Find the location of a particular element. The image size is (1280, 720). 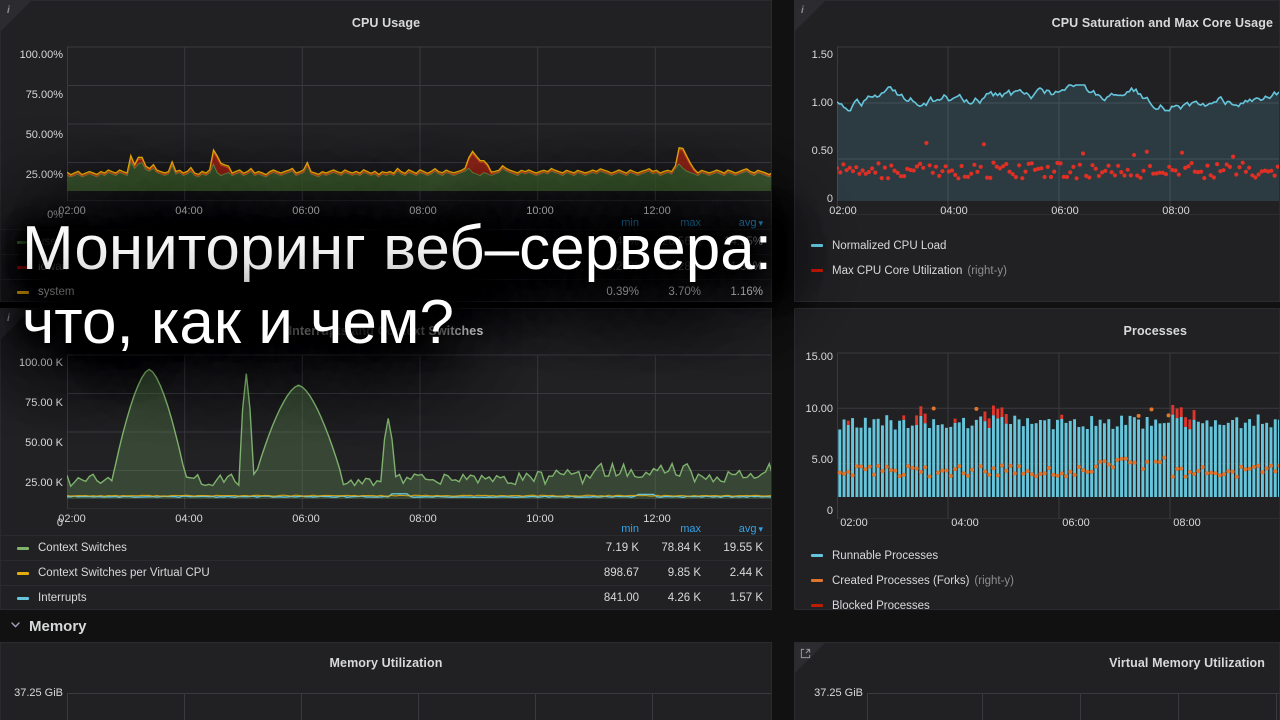

legend-label: Context Switches is located at coordinates (82, 548).